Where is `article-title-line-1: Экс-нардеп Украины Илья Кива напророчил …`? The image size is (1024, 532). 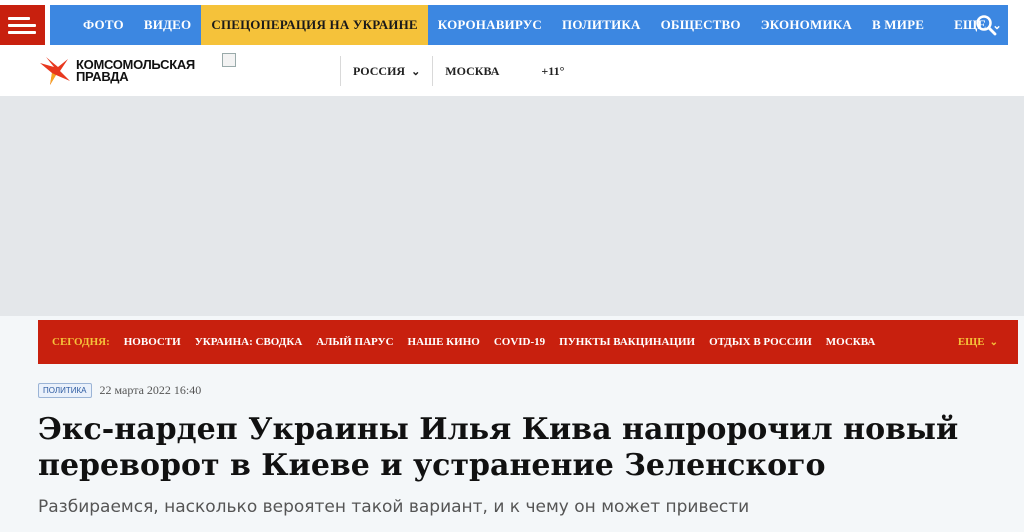
article-title-line-1: Экс-нардеп Украины Илья Кива напророчил … is located at coordinates (498, 429).